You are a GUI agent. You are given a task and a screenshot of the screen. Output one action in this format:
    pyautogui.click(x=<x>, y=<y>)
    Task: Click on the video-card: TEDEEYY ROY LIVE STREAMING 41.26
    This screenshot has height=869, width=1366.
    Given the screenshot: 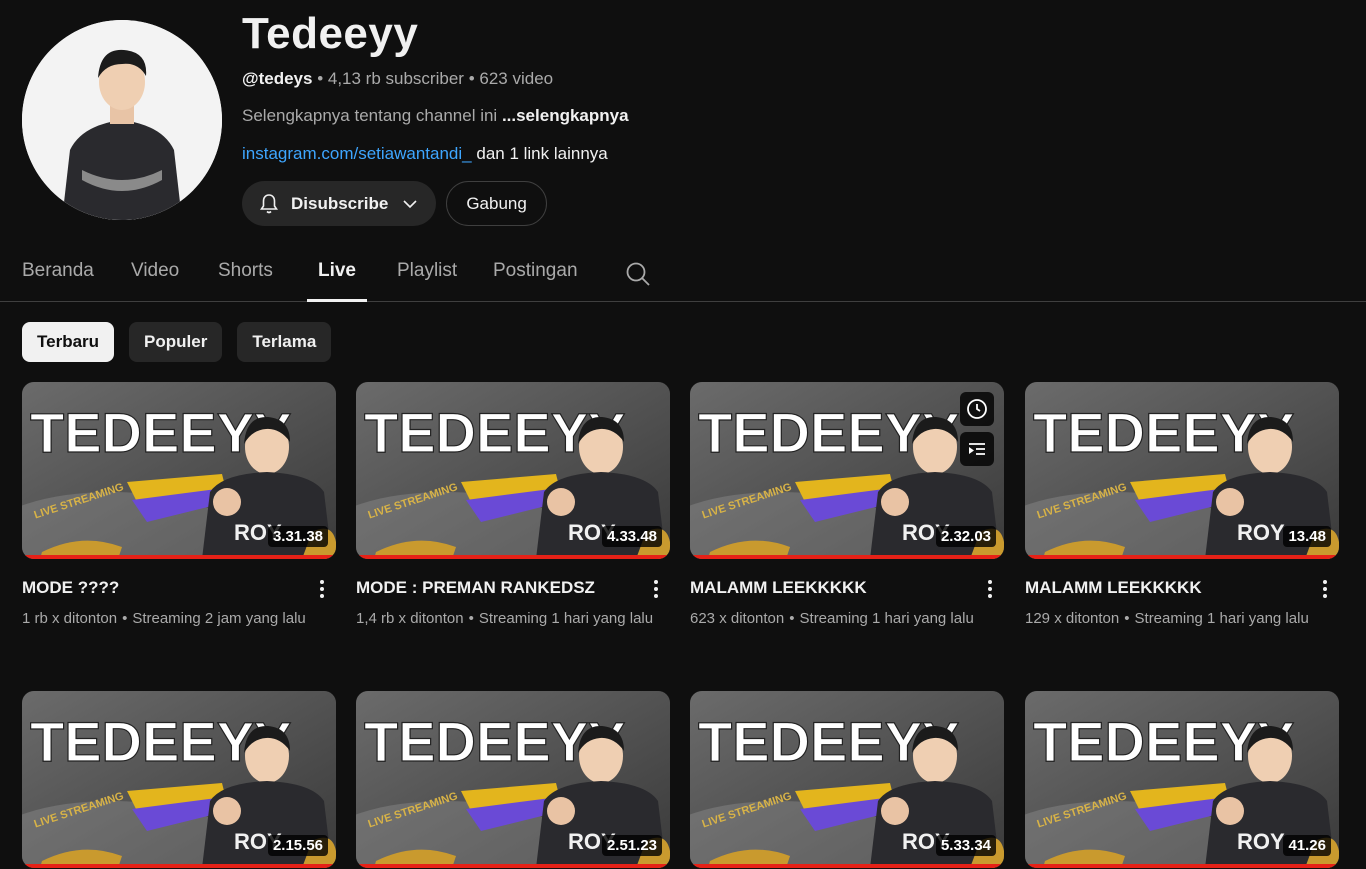 What is the action you would take?
    pyautogui.click(x=1182, y=779)
    